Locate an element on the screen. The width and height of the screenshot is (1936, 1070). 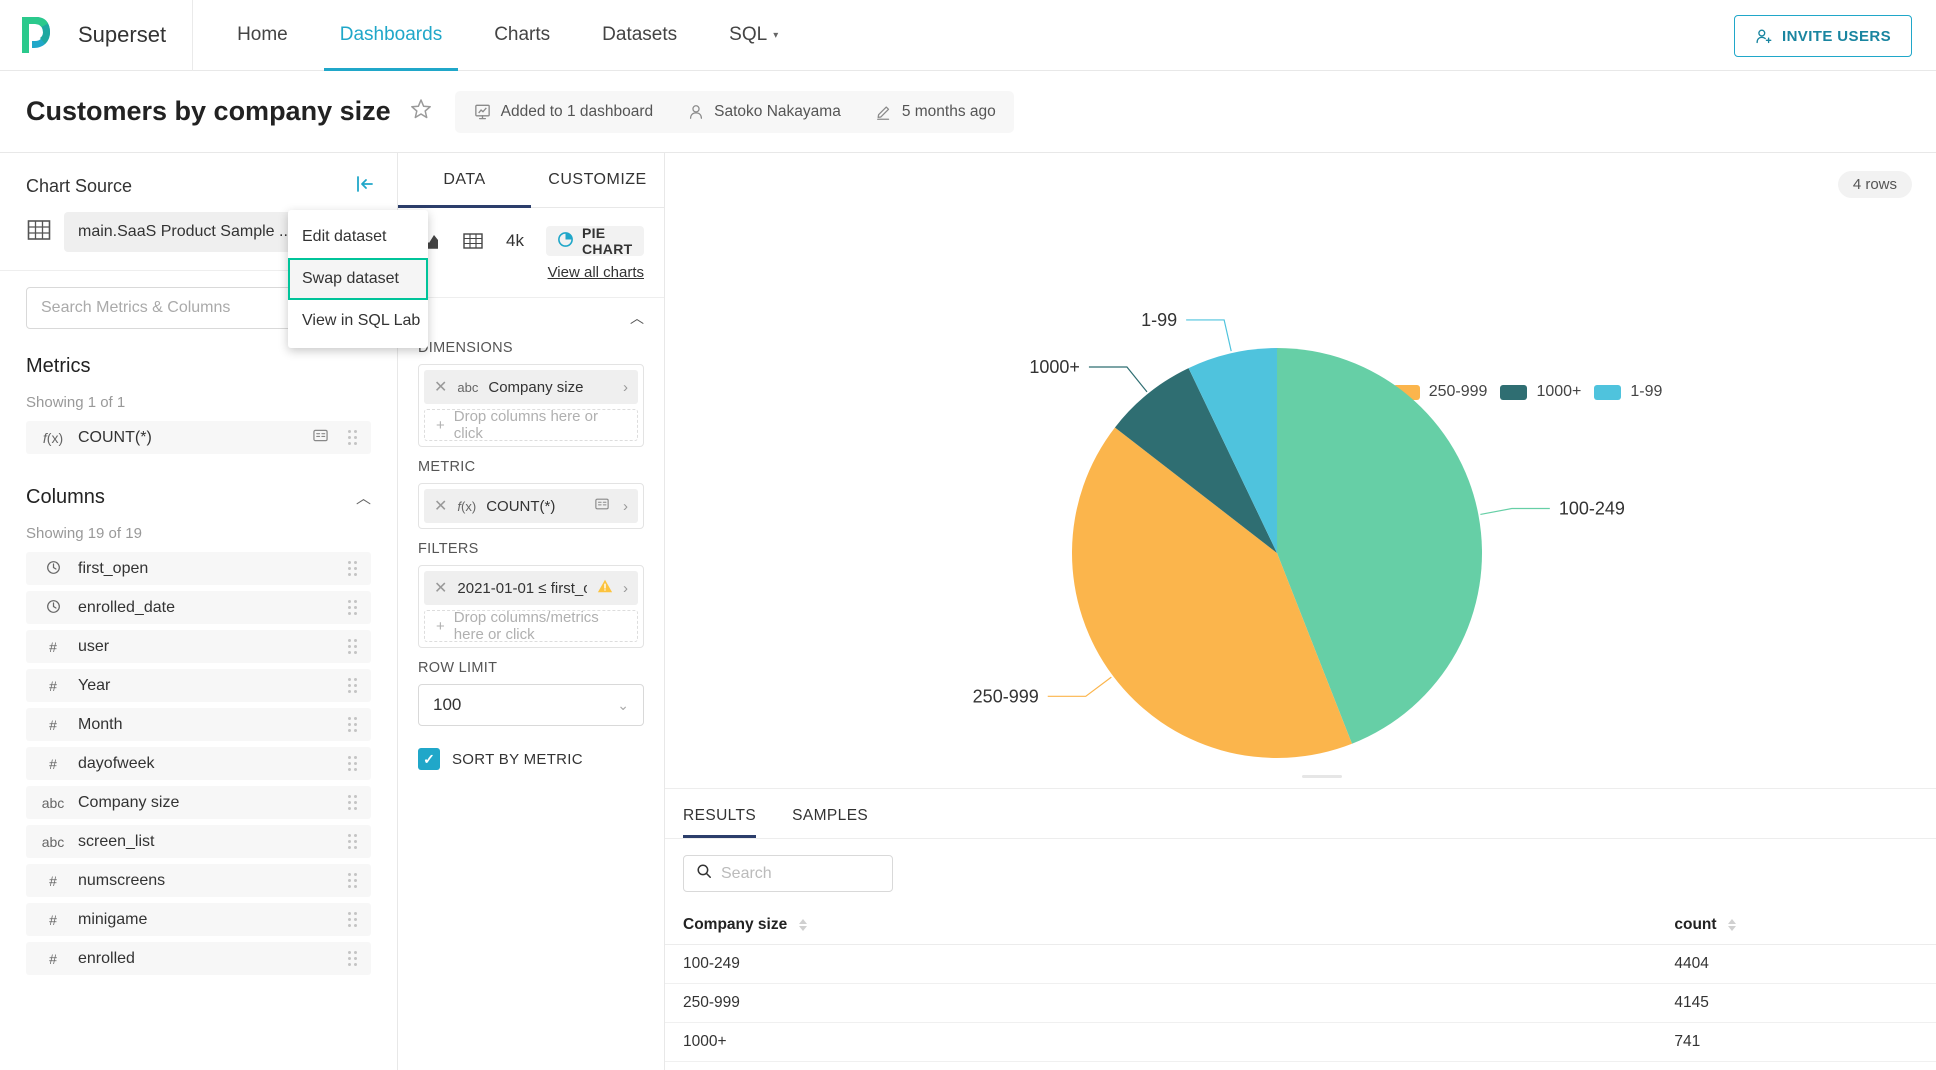
table-row: 250-999 4145 is located at coordinates (1300, 1003).